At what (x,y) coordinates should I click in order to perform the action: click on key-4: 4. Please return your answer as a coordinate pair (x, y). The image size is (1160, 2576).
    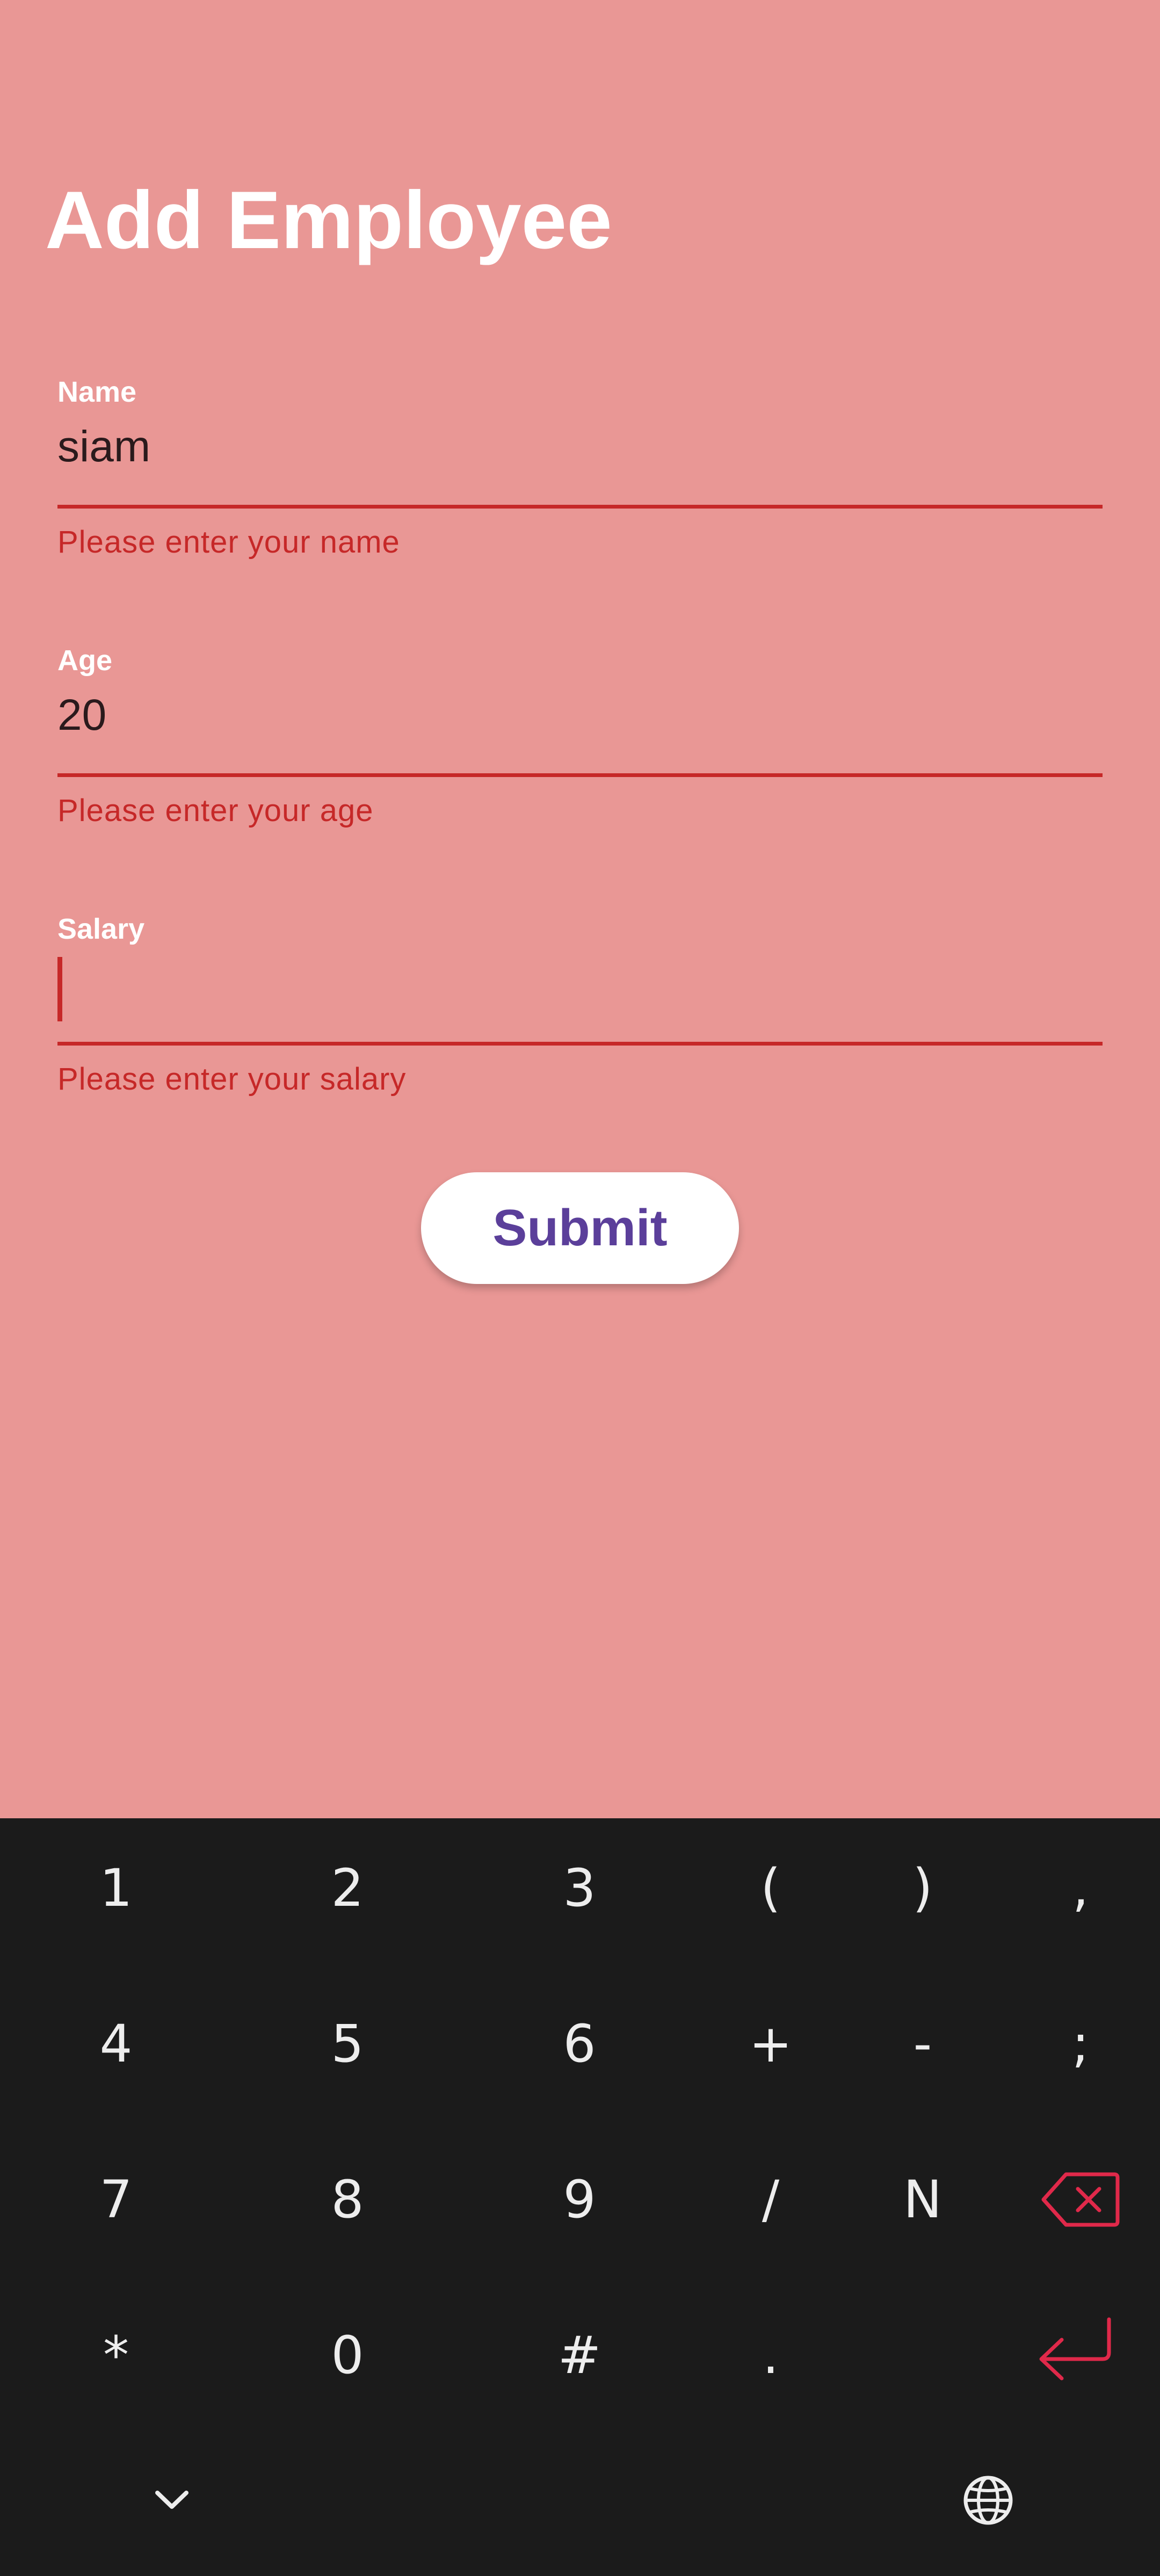
    Looking at the image, I should click on (116, 2044).